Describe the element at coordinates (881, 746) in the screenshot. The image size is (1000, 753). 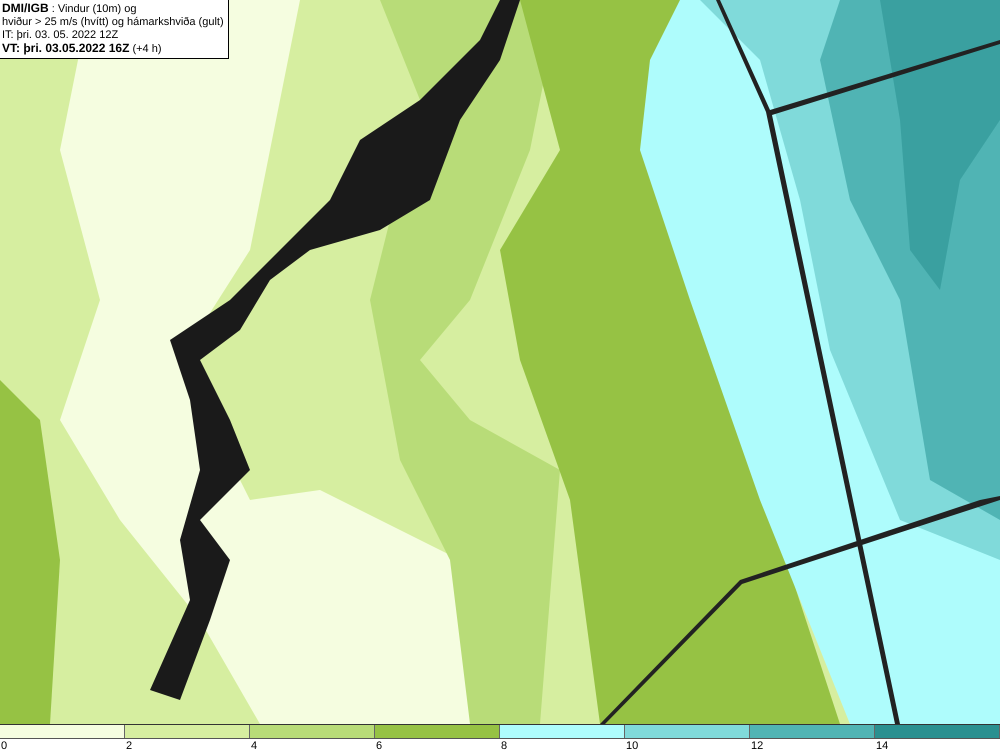
I see `legend-tick-label: 14` at that location.